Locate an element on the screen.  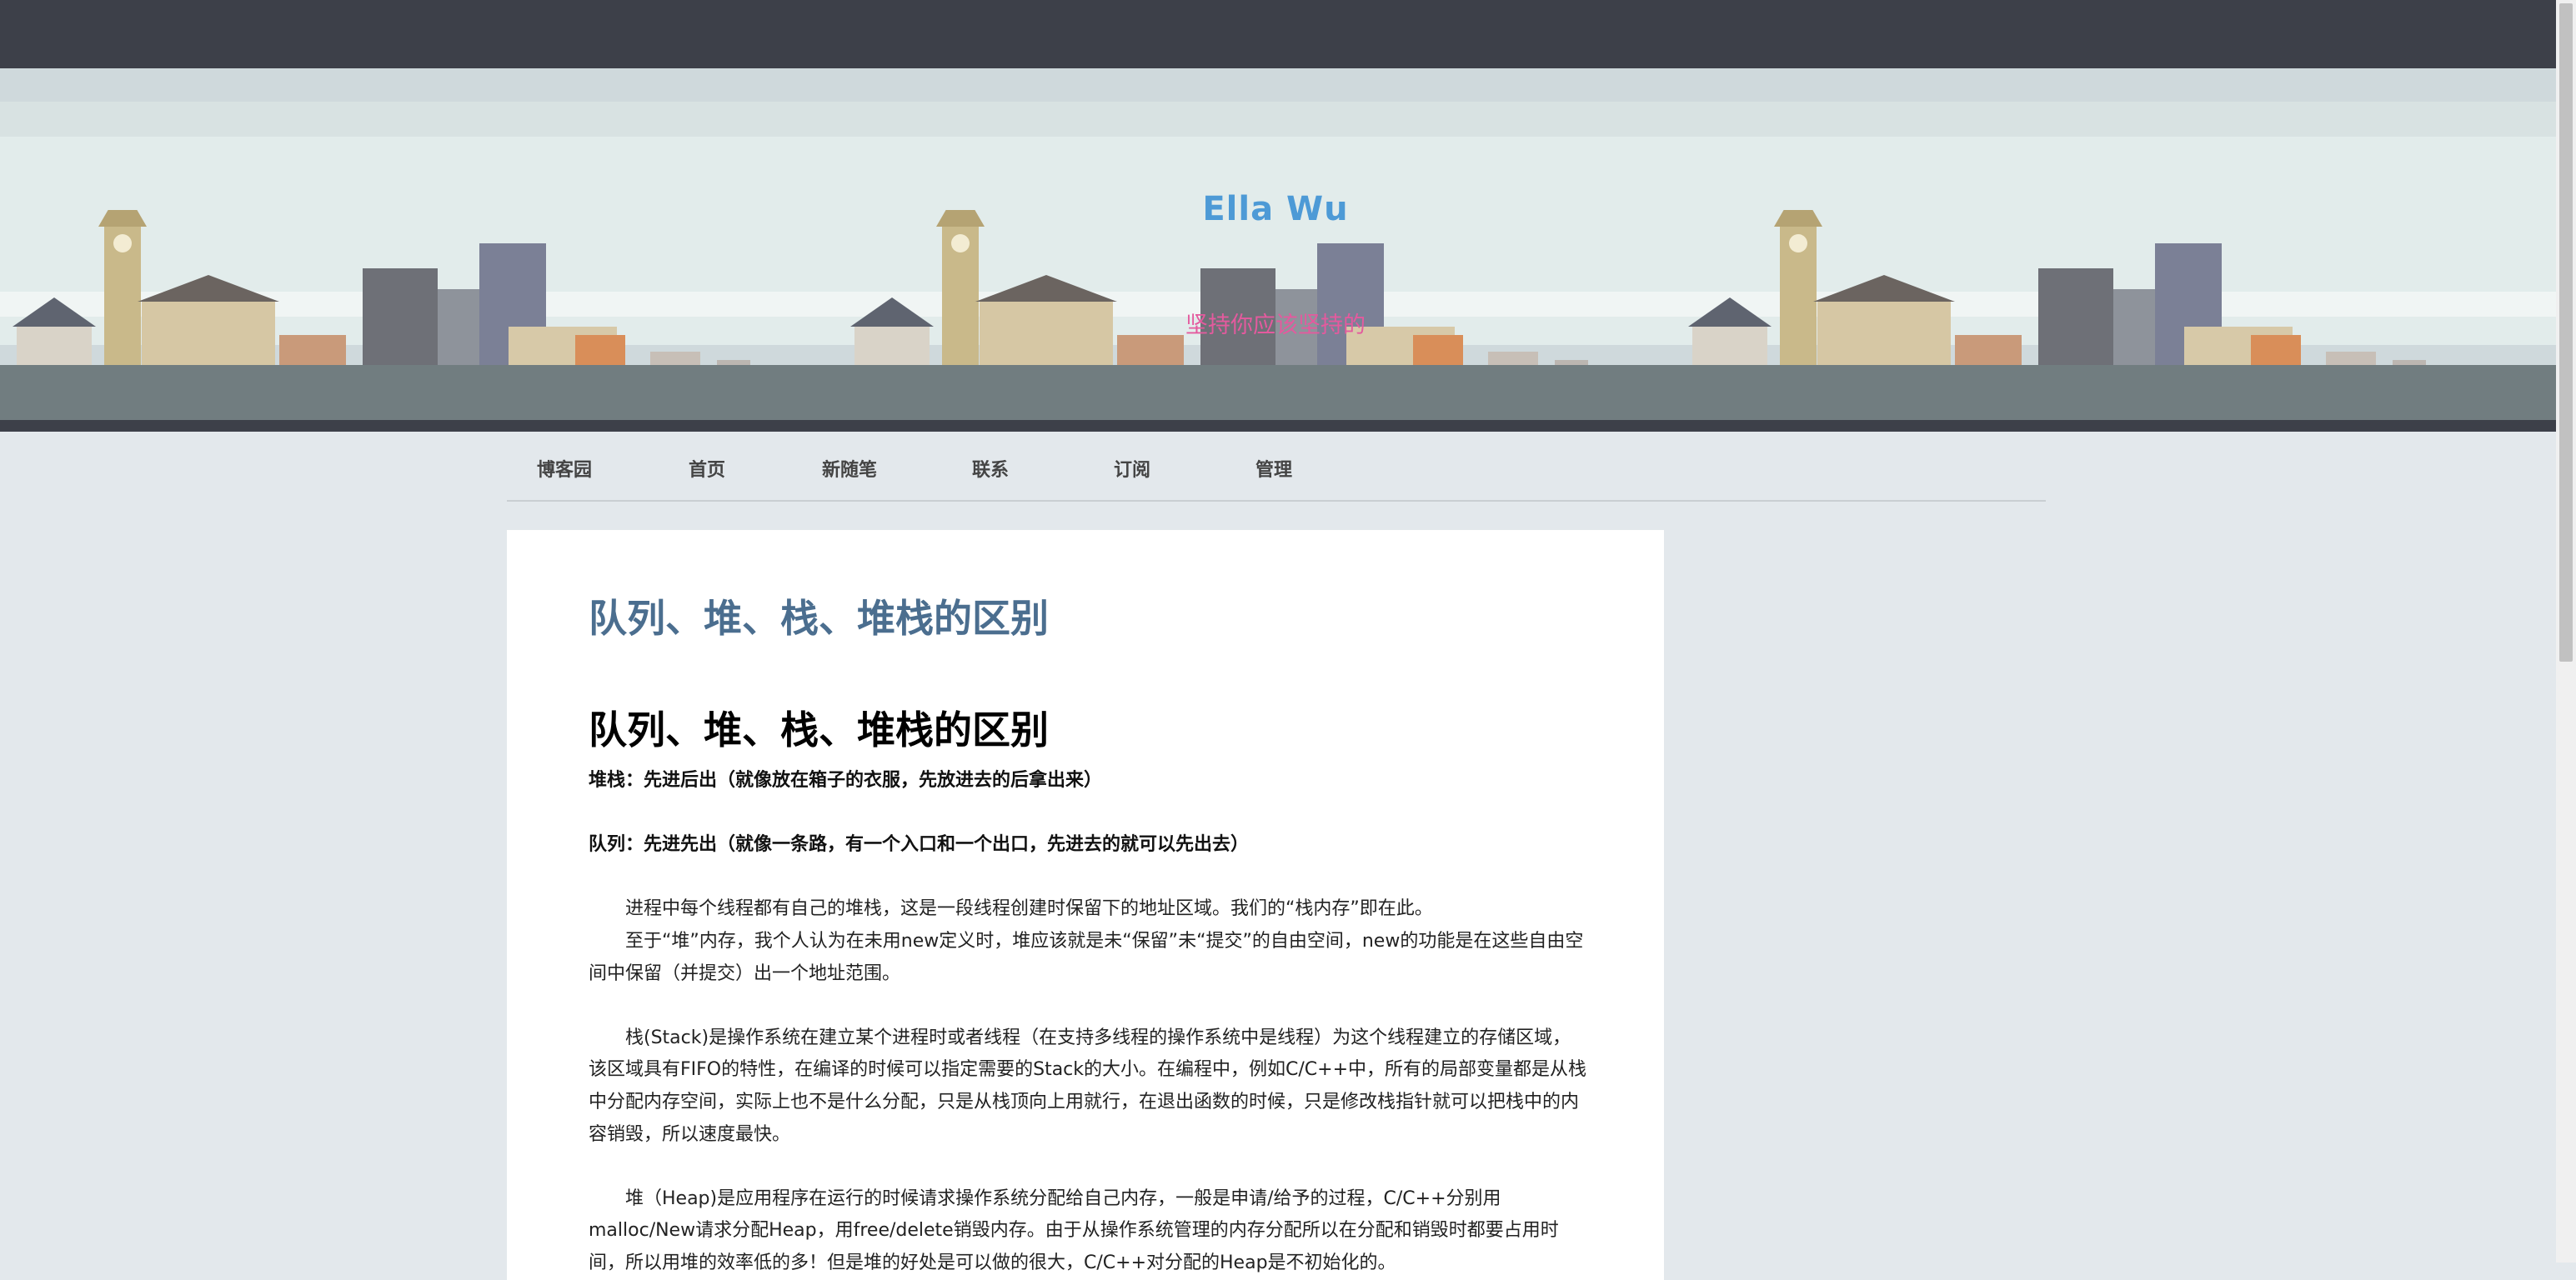
site-title: Ella Wu is located at coordinates (1275, 209).